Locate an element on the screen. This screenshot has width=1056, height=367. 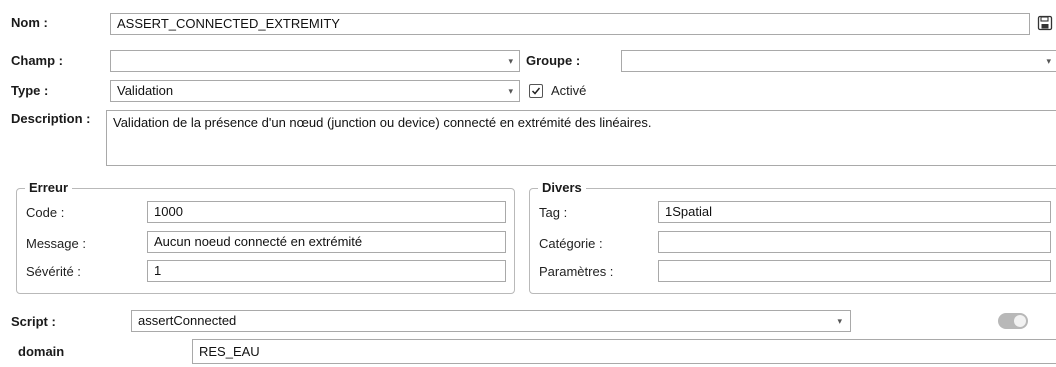
tag-field: 1Spatial is located at coordinates (854, 212).